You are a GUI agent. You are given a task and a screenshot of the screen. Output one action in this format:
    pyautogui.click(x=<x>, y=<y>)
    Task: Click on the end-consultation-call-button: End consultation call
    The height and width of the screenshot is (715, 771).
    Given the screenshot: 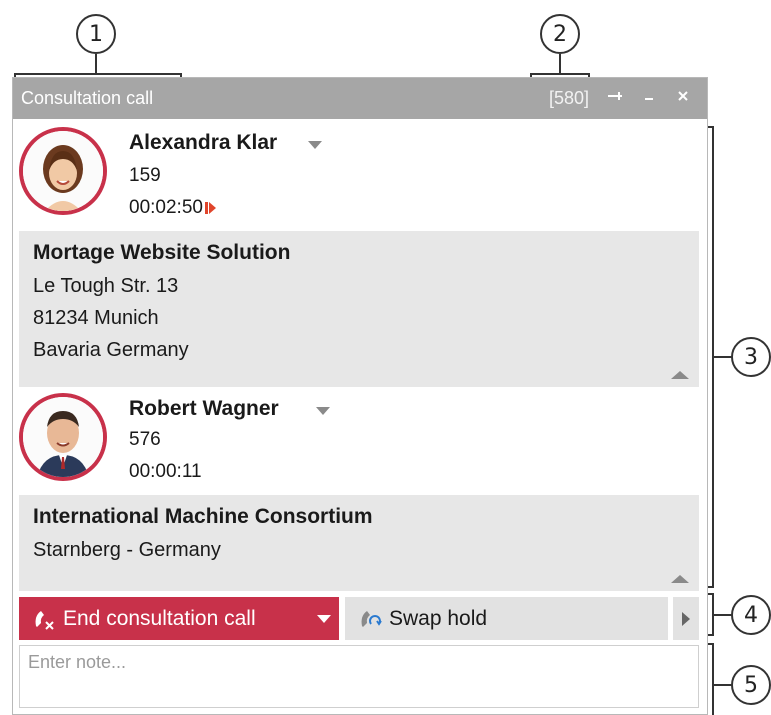 What is the action you would take?
    pyautogui.click(x=179, y=618)
    